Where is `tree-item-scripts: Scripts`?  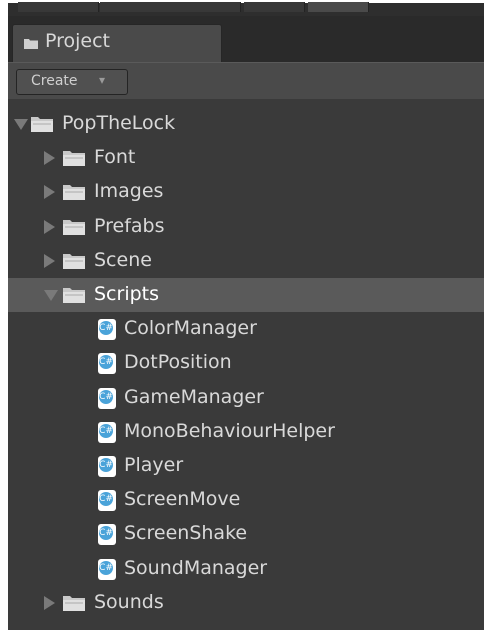
tree-item-scripts: Scripts is located at coordinates (246, 295).